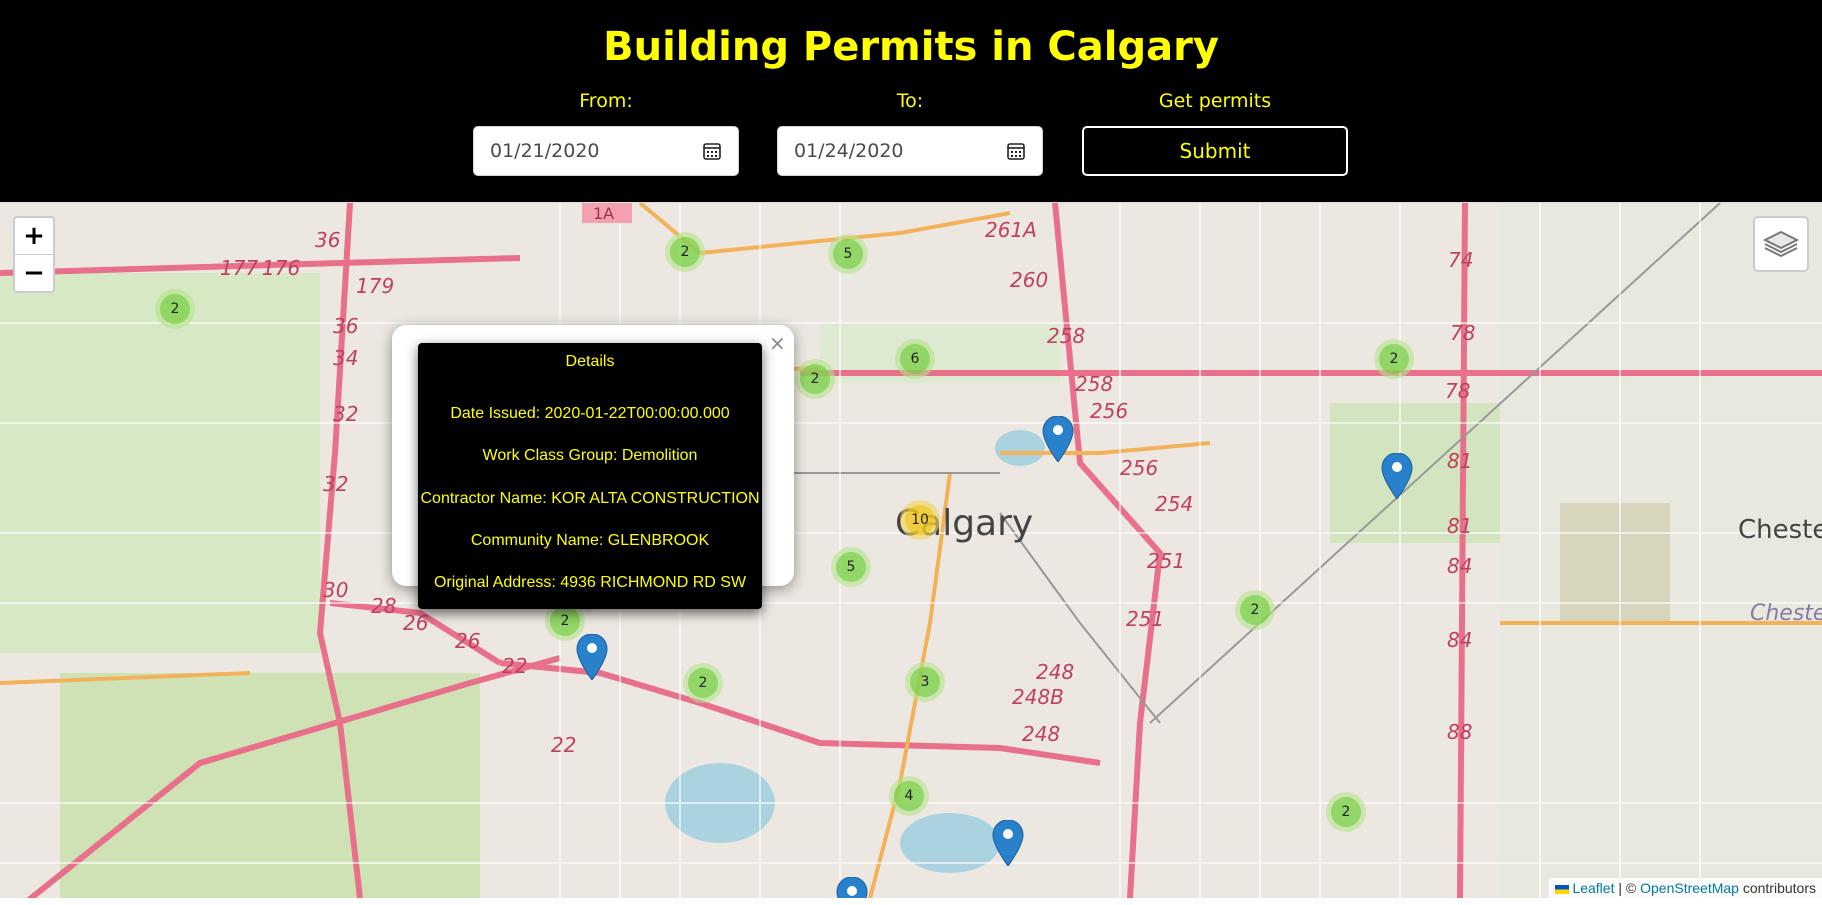  Describe the element at coordinates (335, 590) in the screenshot. I see `road-label: 30` at that location.